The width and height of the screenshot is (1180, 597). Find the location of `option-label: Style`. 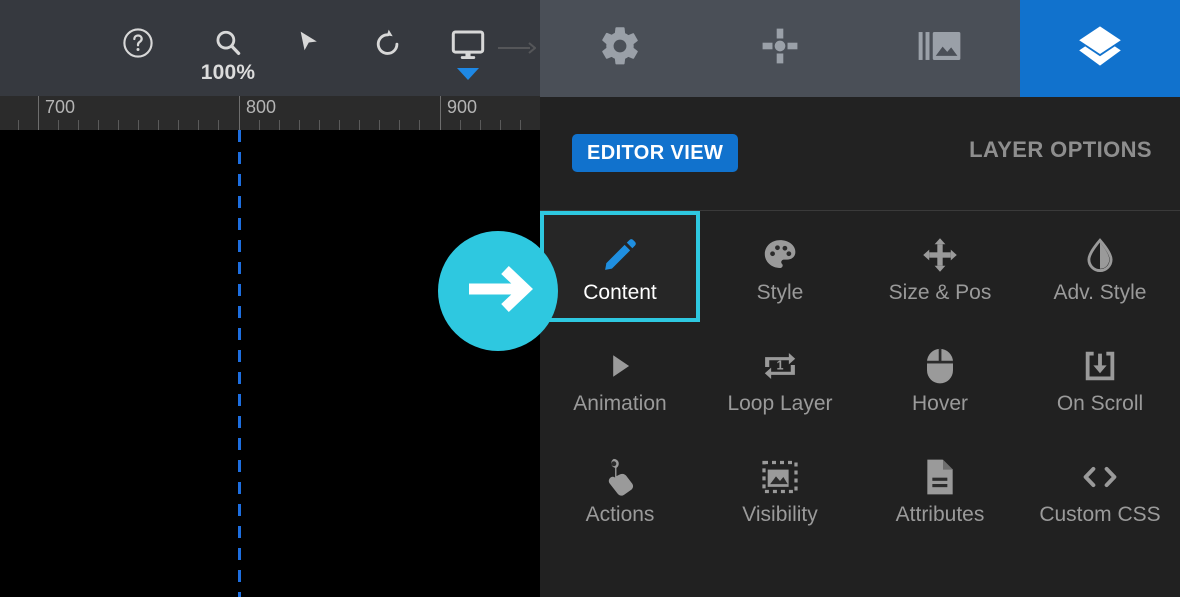

option-label: Style is located at coordinates (780, 292).